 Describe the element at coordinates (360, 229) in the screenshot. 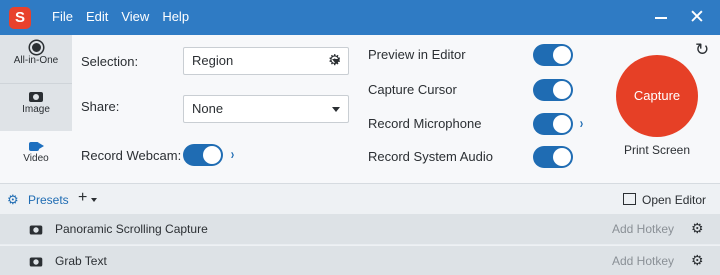

I see `preset-row: Panoramic Scrolling Capture Add Hotkey ⚙` at that location.